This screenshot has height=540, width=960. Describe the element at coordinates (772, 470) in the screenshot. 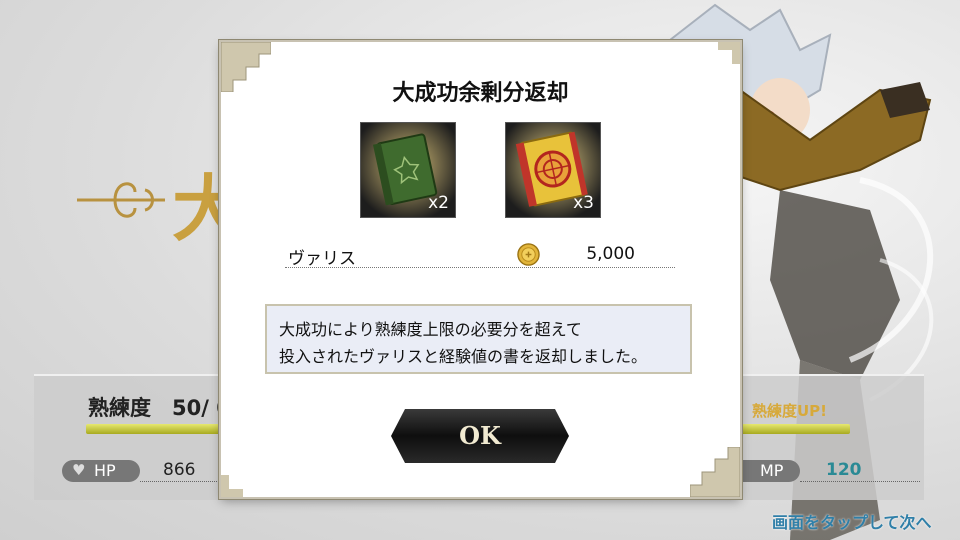

I see `mp-label: MP` at that location.